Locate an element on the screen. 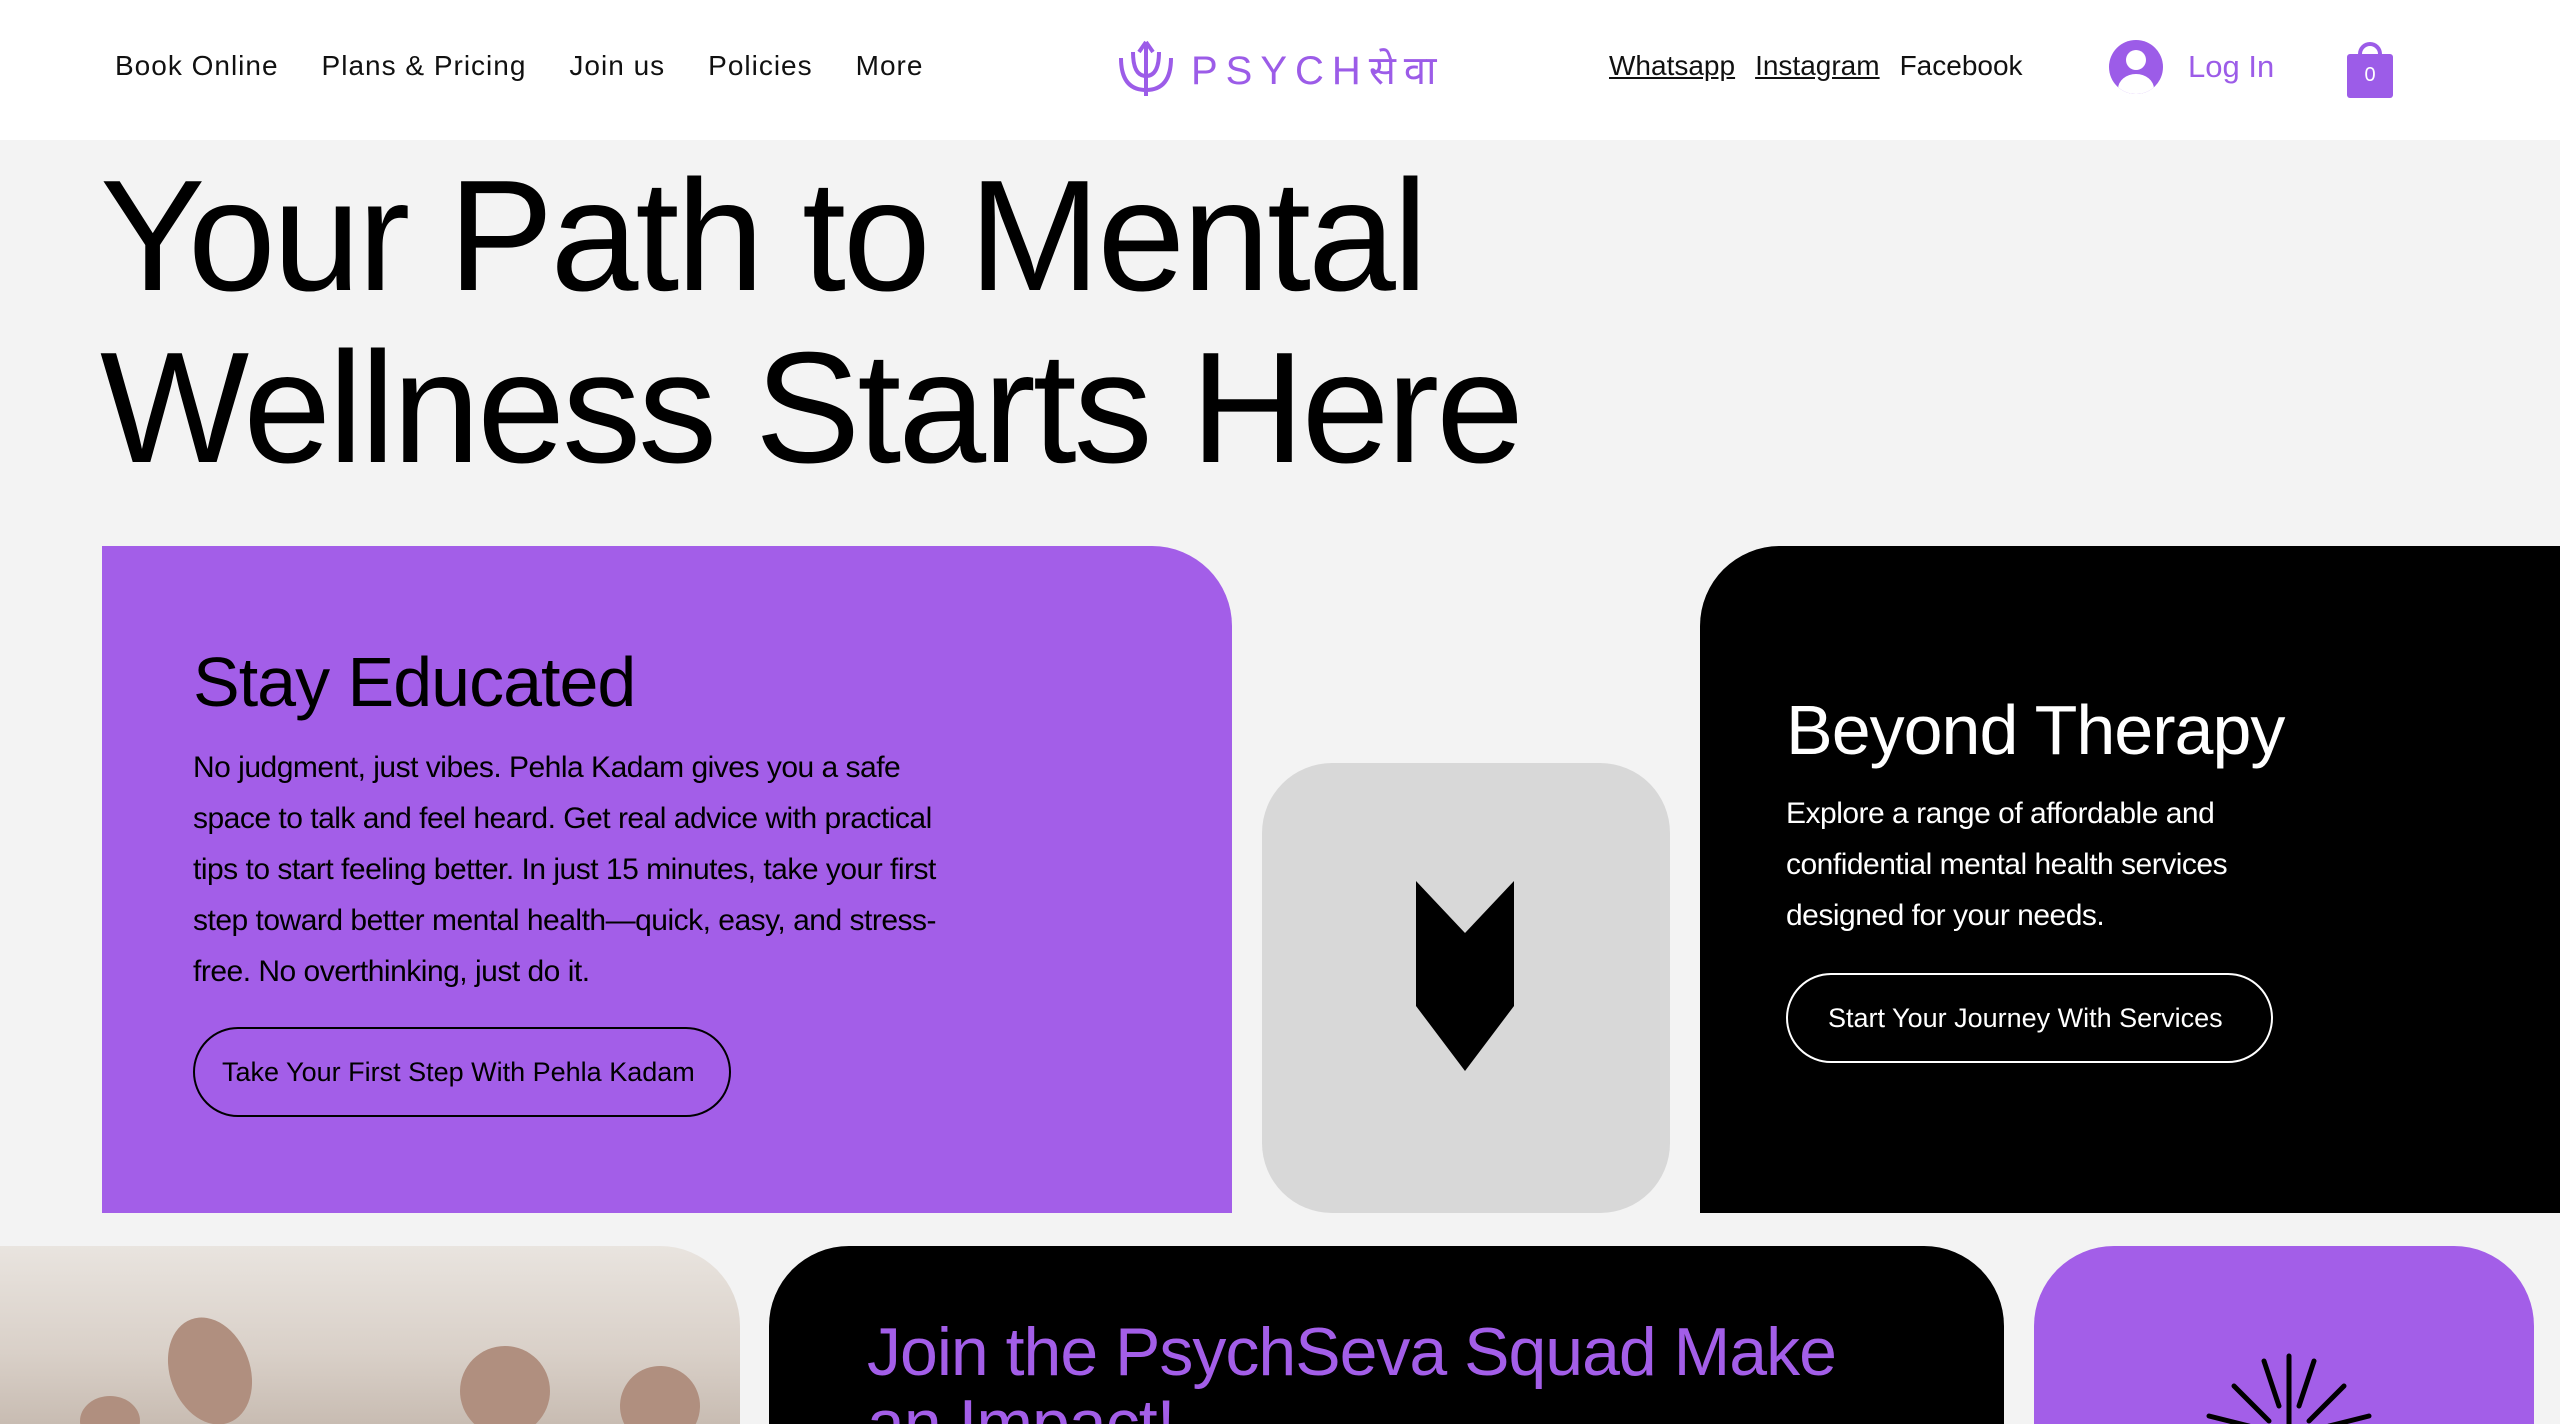 The width and height of the screenshot is (2560, 1424). services-button: Start Your Journey With Services is located at coordinates (2029, 1018).